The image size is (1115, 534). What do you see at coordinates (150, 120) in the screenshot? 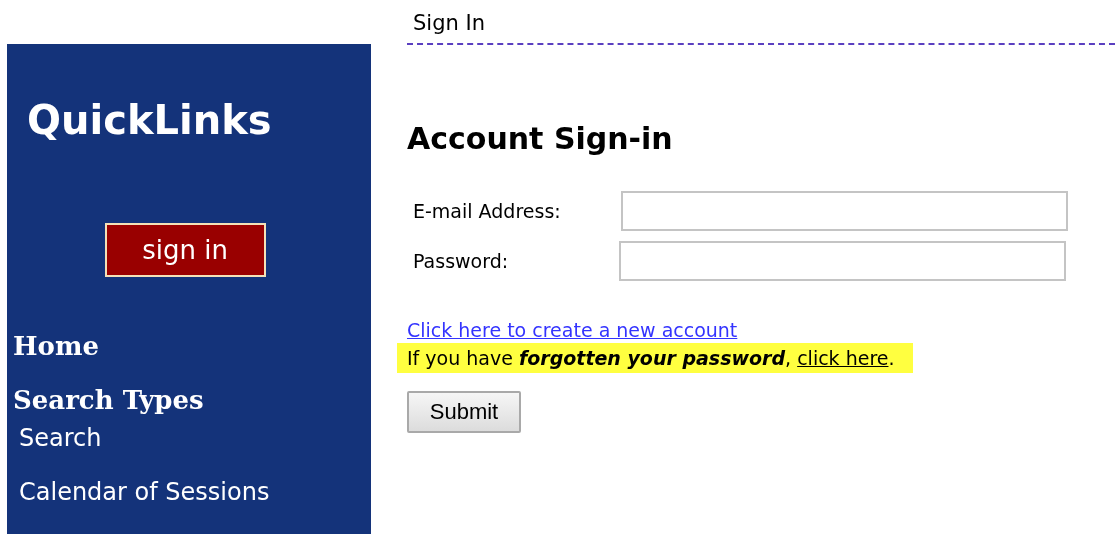
I see `sidebar-title: QuickLinks` at bounding box center [150, 120].